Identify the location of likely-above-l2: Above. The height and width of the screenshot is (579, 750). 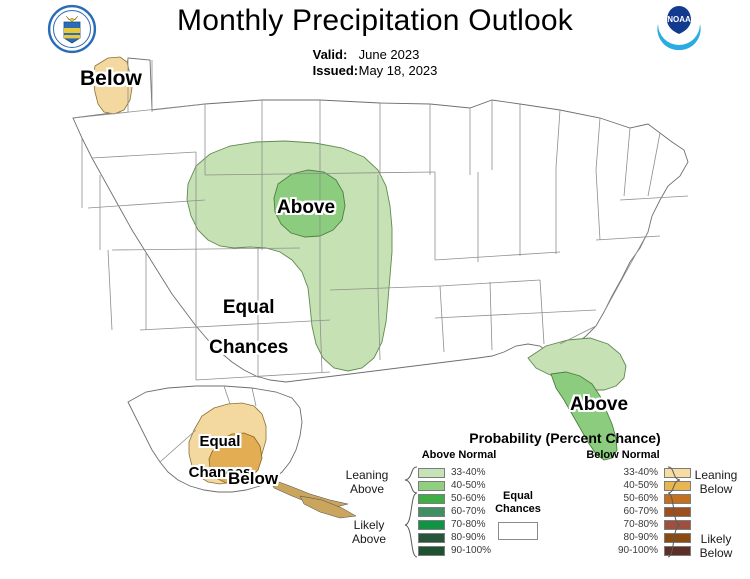
(369, 539).